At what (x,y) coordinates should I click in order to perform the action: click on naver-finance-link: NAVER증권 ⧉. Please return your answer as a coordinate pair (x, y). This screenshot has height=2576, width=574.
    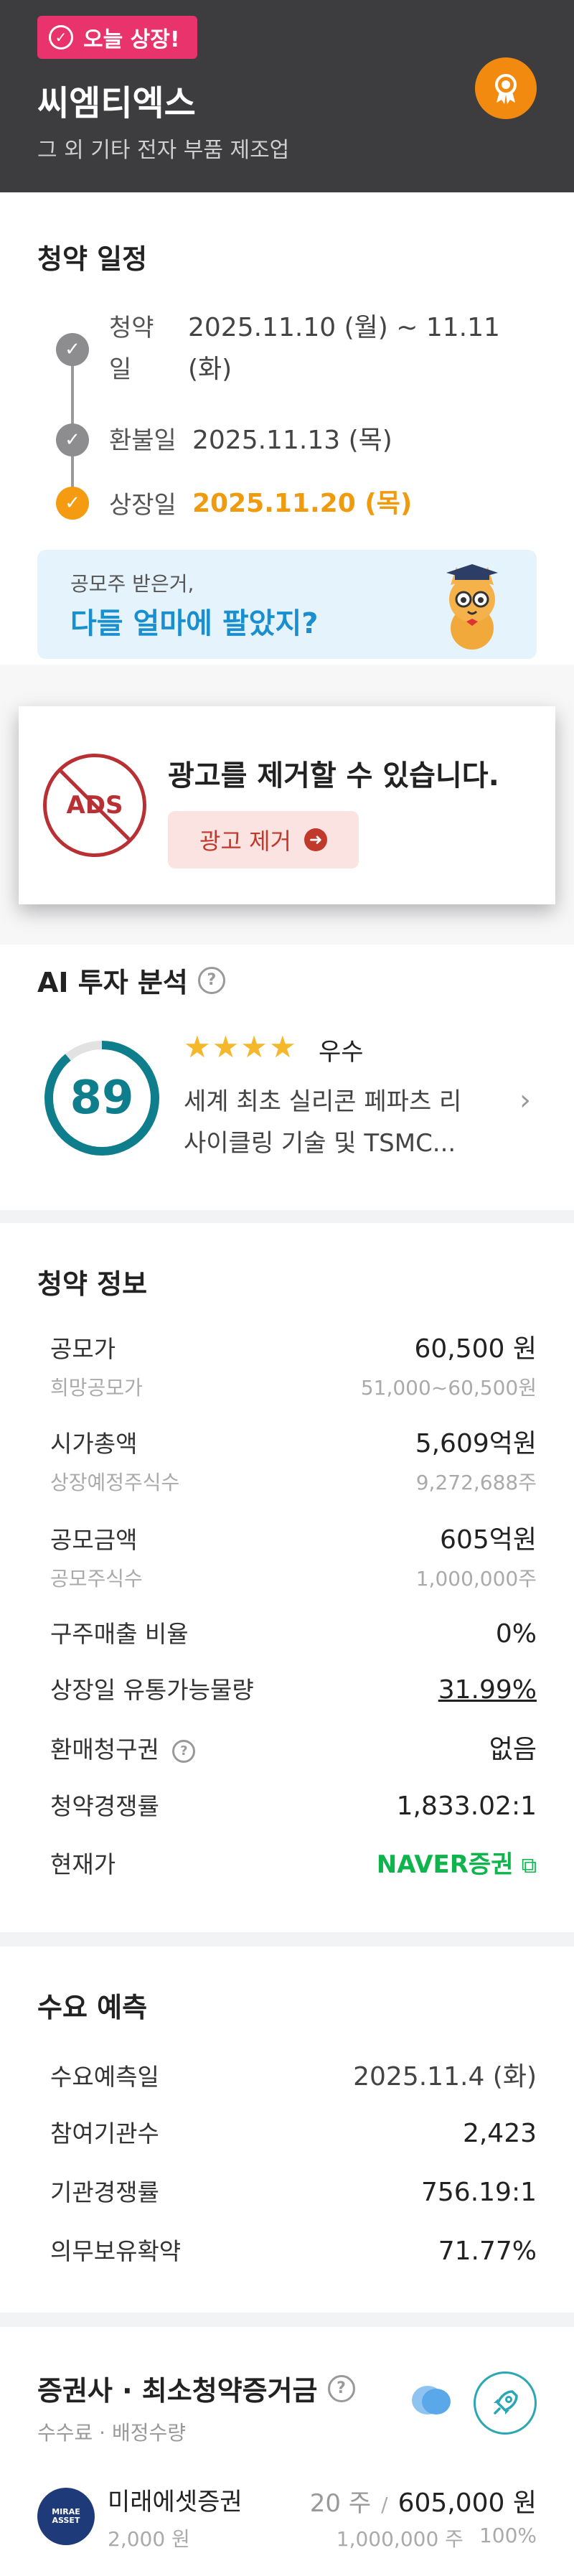
    Looking at the image, I should click on (457, 1863).